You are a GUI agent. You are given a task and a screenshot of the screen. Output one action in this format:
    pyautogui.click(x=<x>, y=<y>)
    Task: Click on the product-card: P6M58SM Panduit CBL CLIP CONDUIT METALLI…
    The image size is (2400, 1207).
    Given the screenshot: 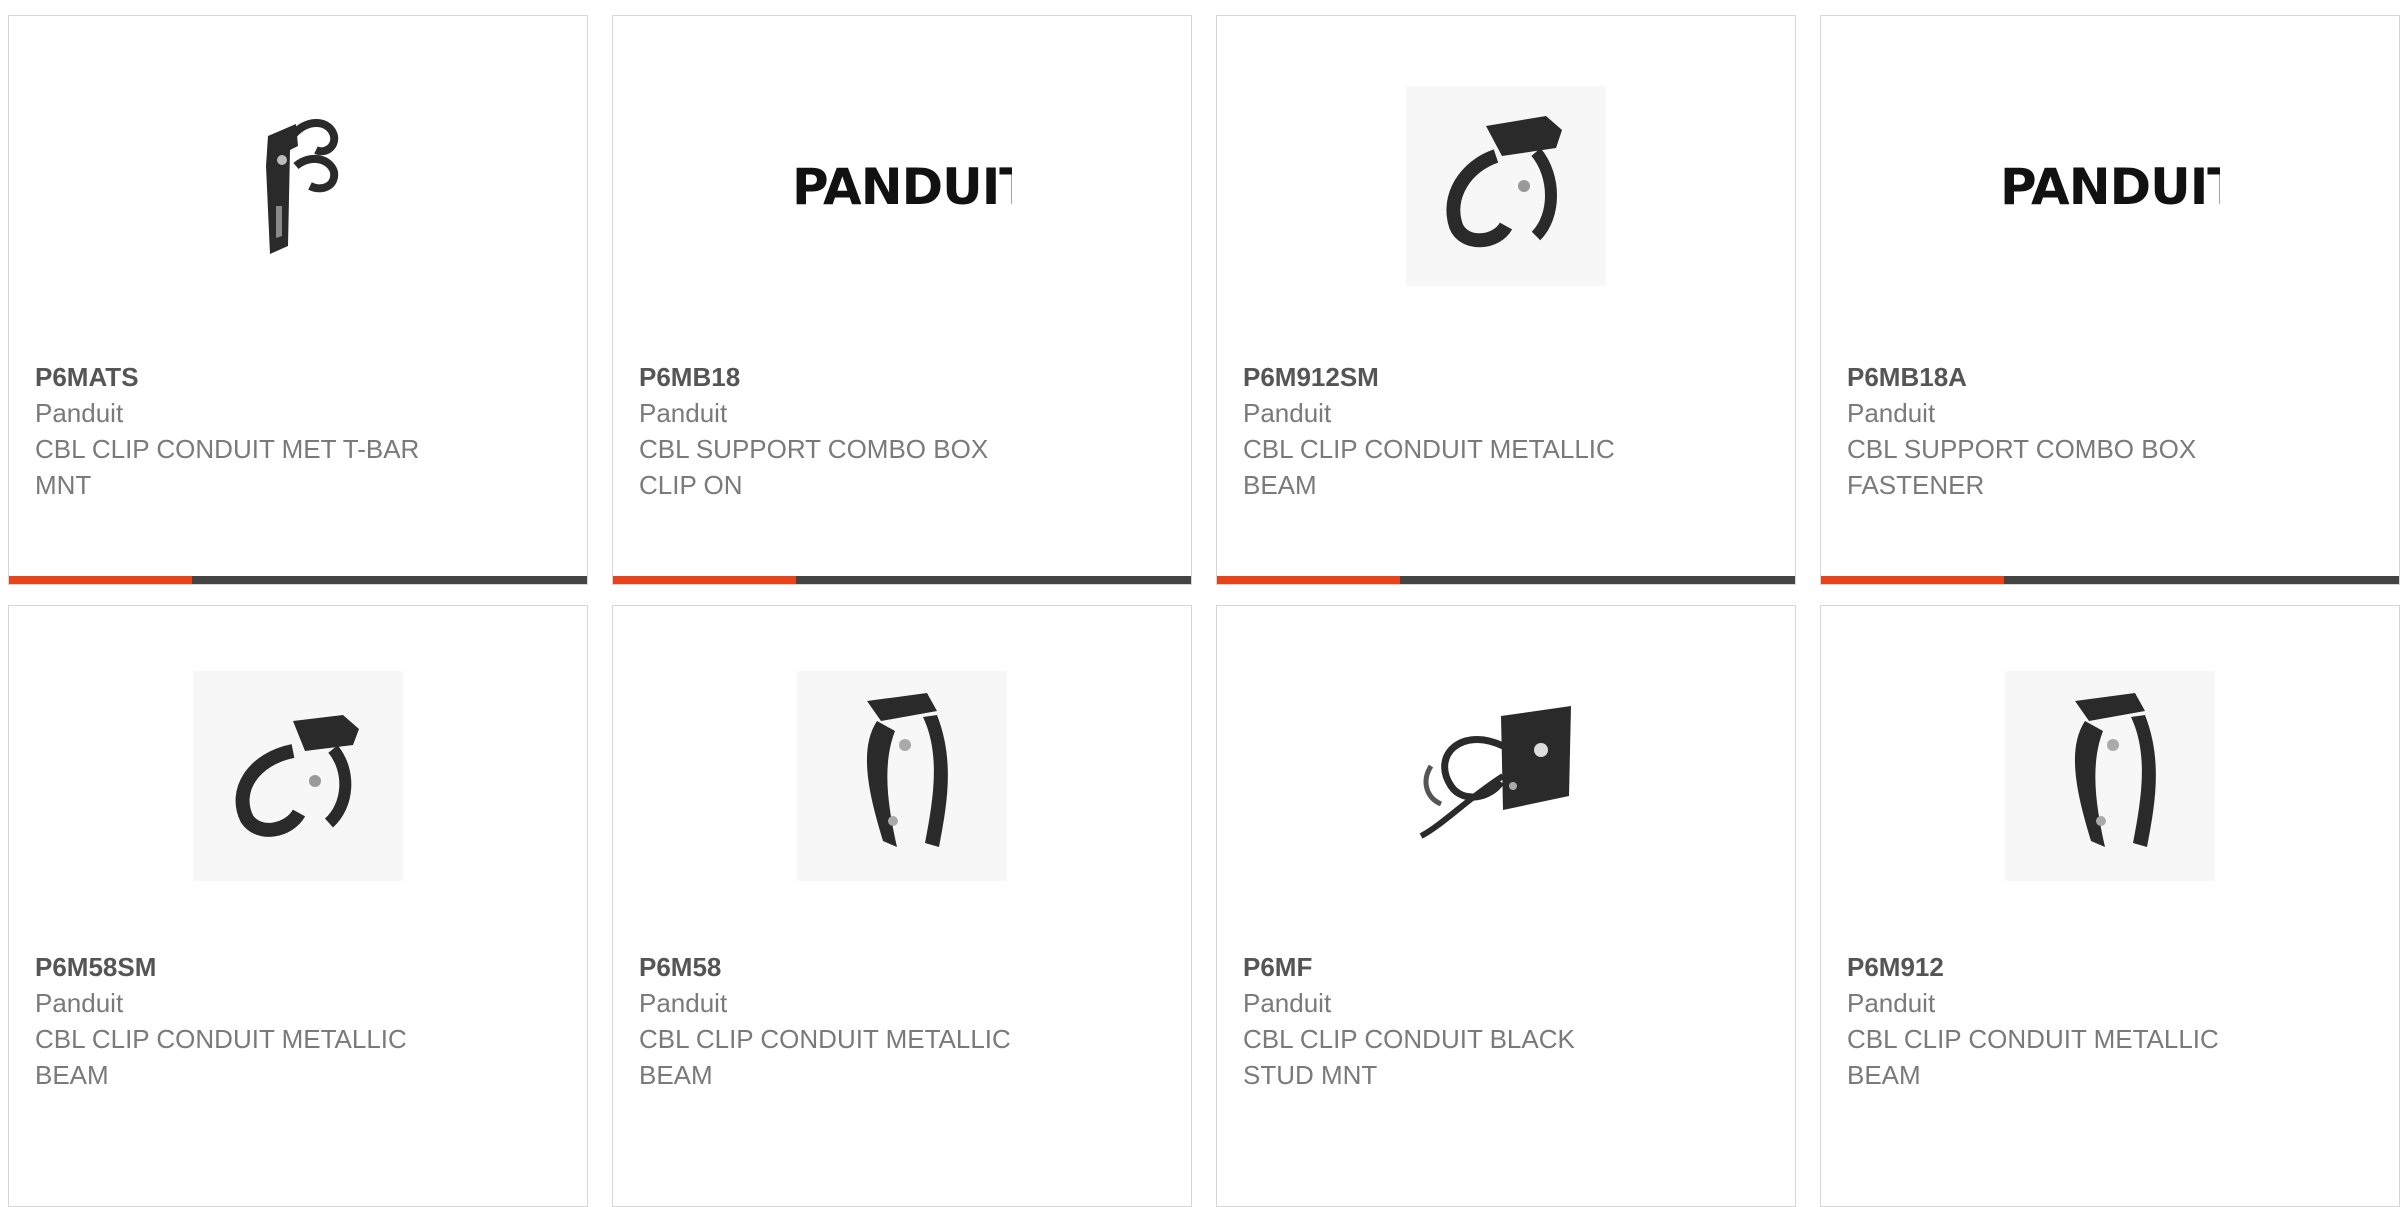 What is the action you would take?
    pyautogui.click(x=298, y=906)
    